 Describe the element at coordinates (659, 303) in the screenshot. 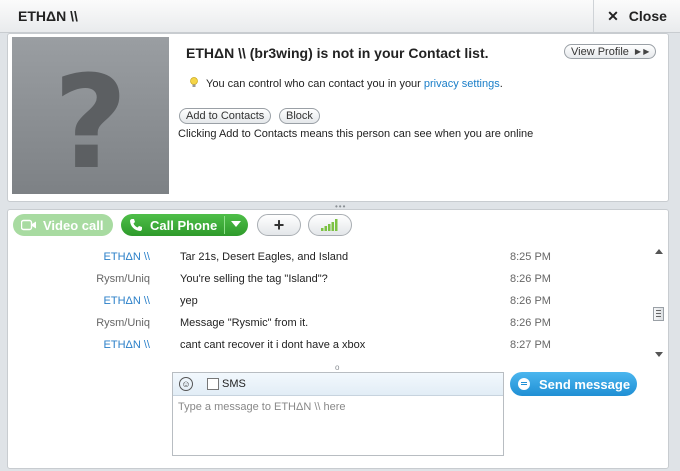

I see `message-scrollbar` at that location.